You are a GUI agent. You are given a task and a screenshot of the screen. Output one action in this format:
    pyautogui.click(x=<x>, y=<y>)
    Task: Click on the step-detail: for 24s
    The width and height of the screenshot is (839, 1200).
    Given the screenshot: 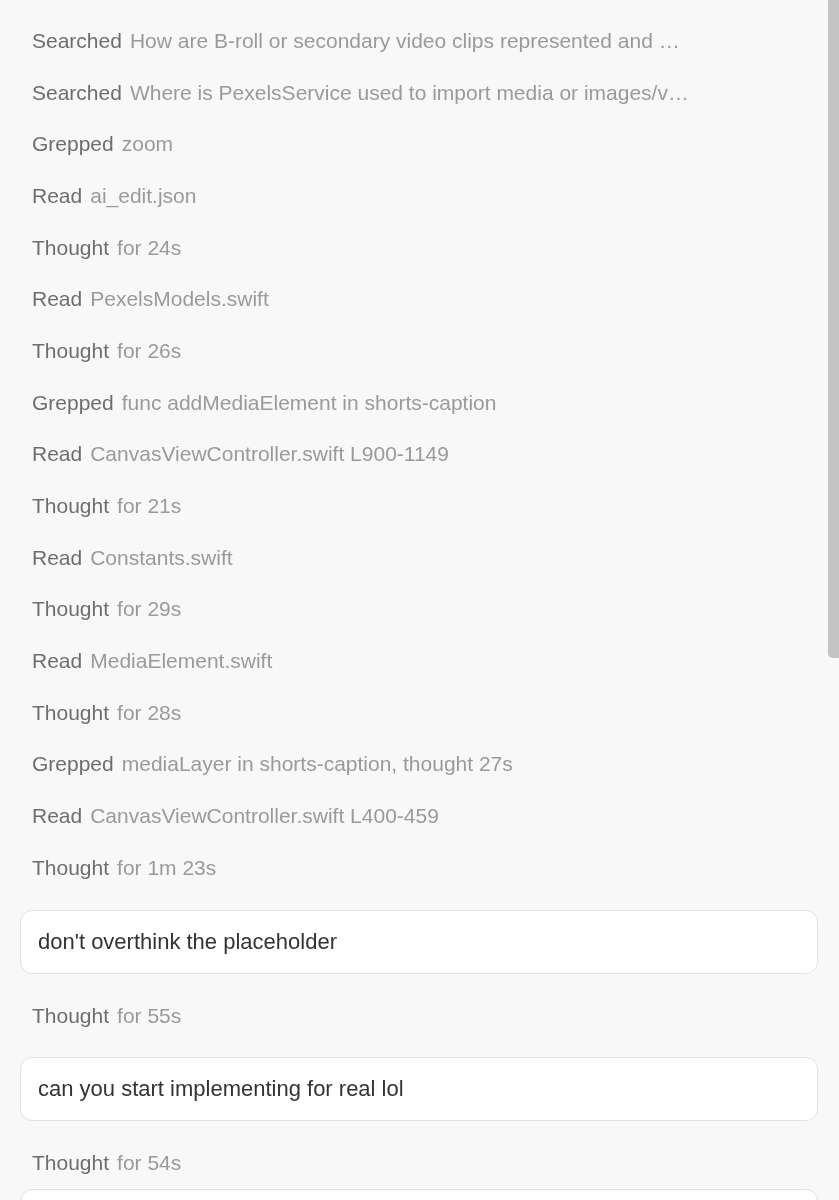 What is the action you would take?
    pyautogui.click(x=149, y=247)
    